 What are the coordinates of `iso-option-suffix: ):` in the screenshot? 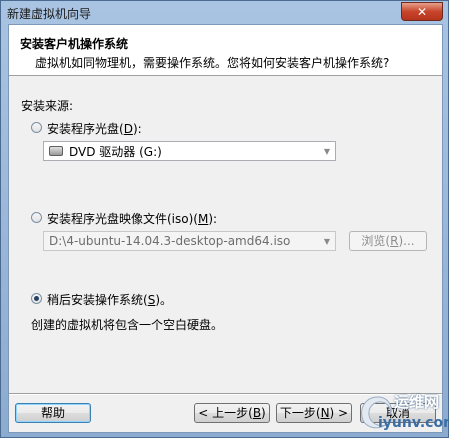 It's located at (213, 219).